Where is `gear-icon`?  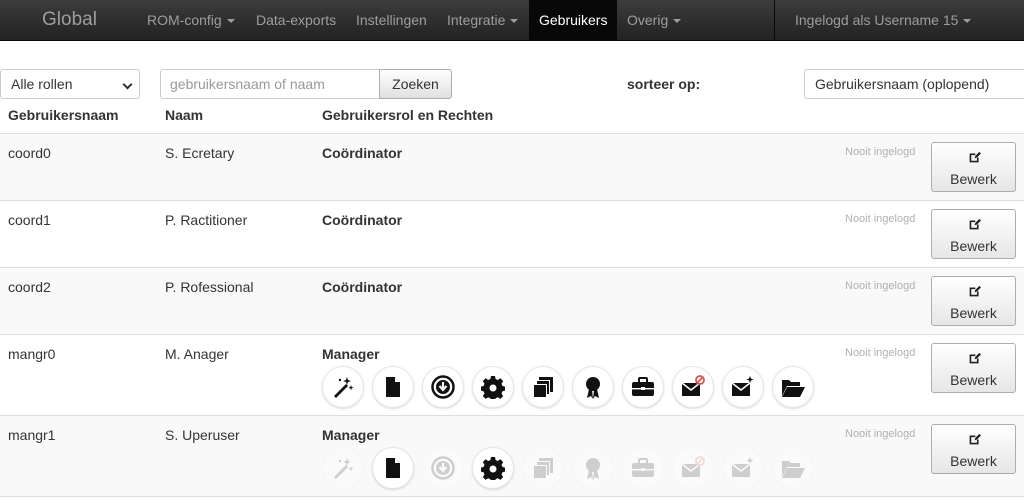
gear-icon is located at coordinates (493, 387).